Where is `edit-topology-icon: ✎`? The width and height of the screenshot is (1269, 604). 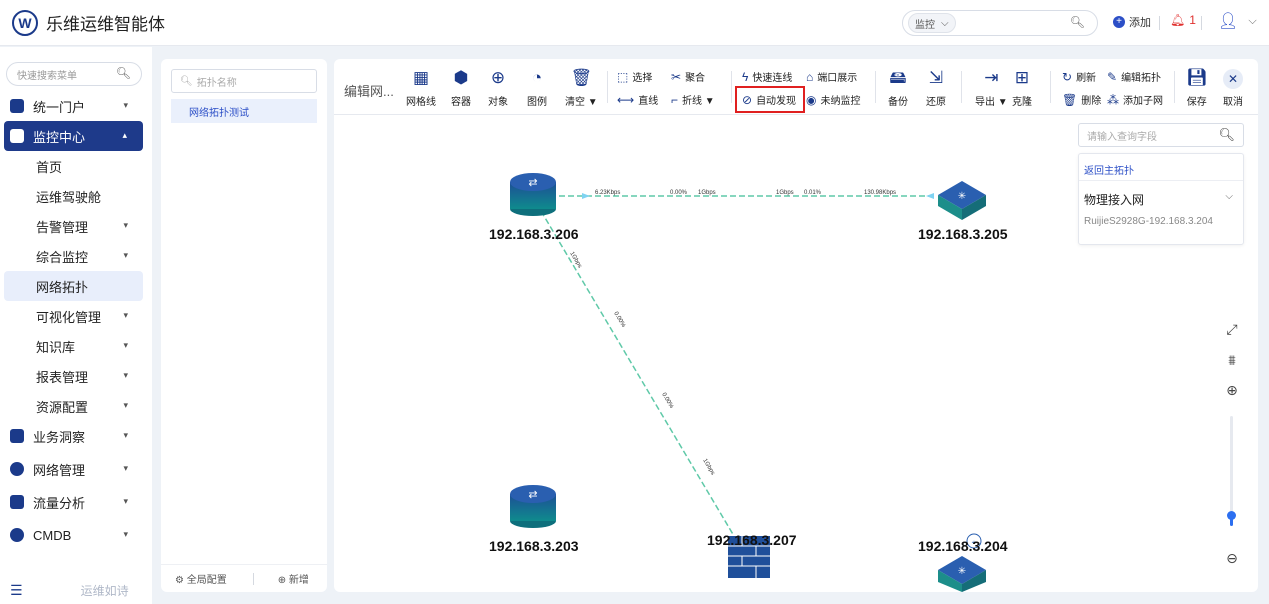
edit-topology-icon: ✎ is located at coordinates (1112, 76).